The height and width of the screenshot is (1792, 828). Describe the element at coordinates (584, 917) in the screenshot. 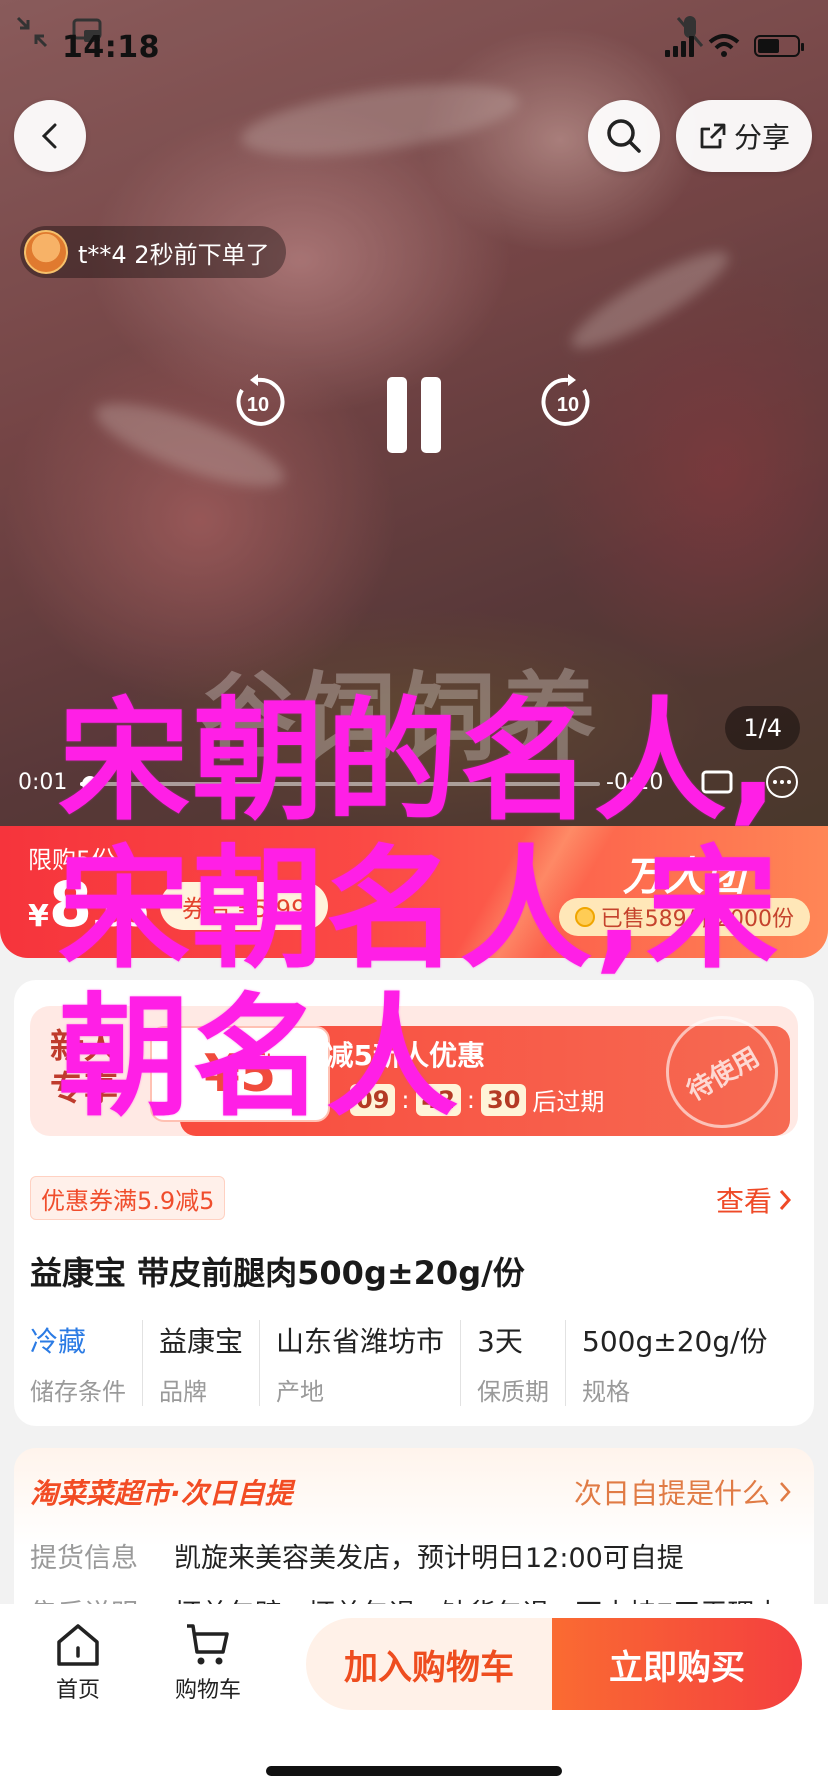

I see `coin-icon` at that location.